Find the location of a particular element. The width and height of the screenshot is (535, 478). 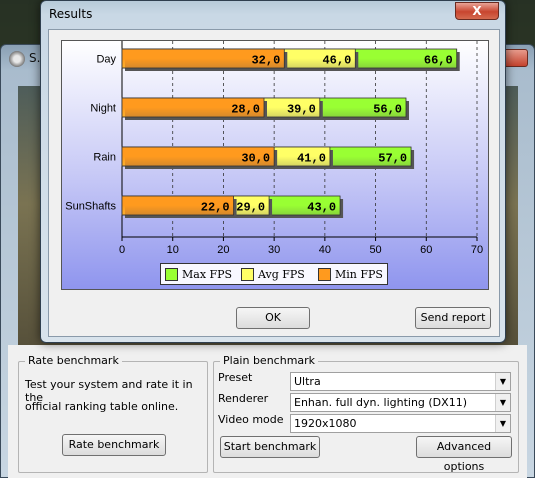

advanced-options-button: Advanced options is located at coordinates (464, 454).